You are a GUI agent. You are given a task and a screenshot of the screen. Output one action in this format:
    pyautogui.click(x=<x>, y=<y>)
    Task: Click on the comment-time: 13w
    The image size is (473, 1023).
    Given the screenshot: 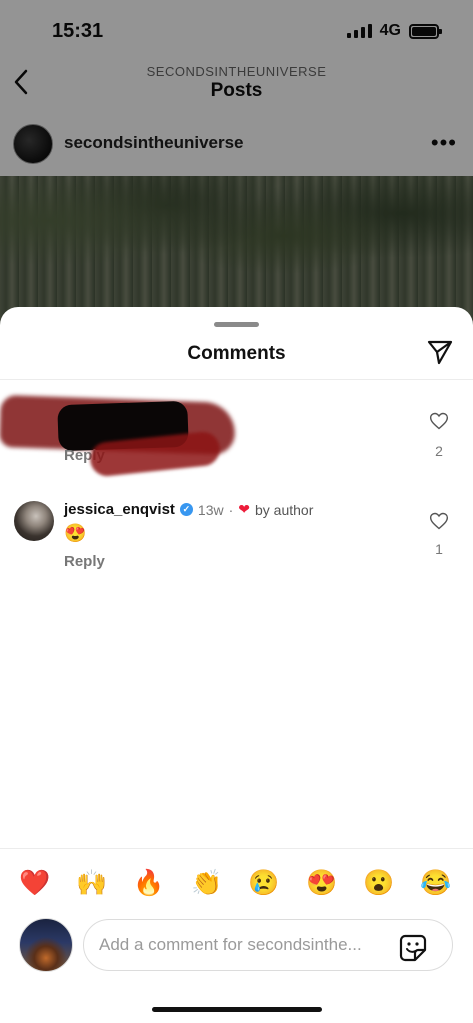 What is the action you would take?
    pyautogui.click(x=210, y=509)
    